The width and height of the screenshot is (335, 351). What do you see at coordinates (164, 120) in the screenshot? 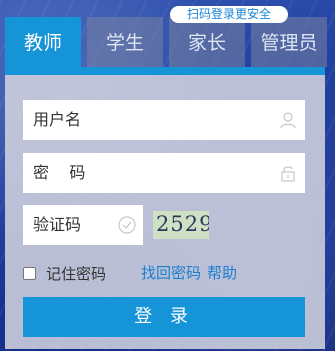
I see `username-field: 用户名` at bounding box center [164, 120].